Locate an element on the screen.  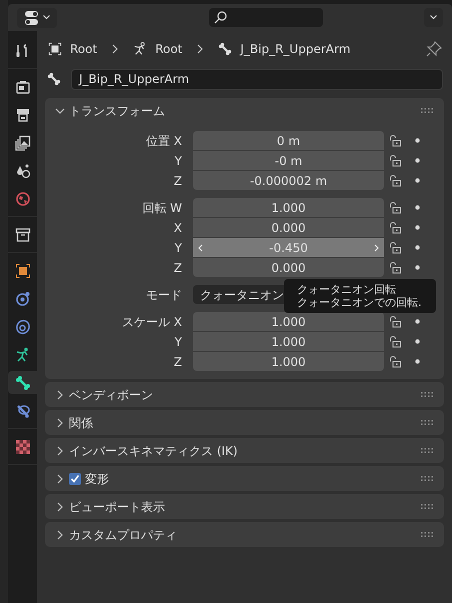
panel-title: ベンディボーン is located at coordinates (111, 395).